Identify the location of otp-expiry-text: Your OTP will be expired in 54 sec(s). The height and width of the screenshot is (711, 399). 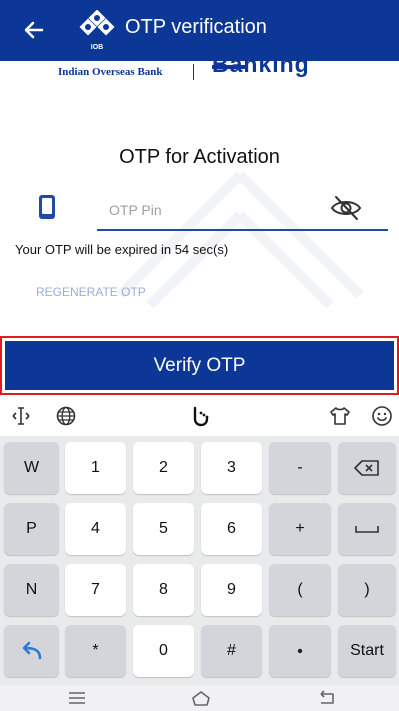
(122, 249).